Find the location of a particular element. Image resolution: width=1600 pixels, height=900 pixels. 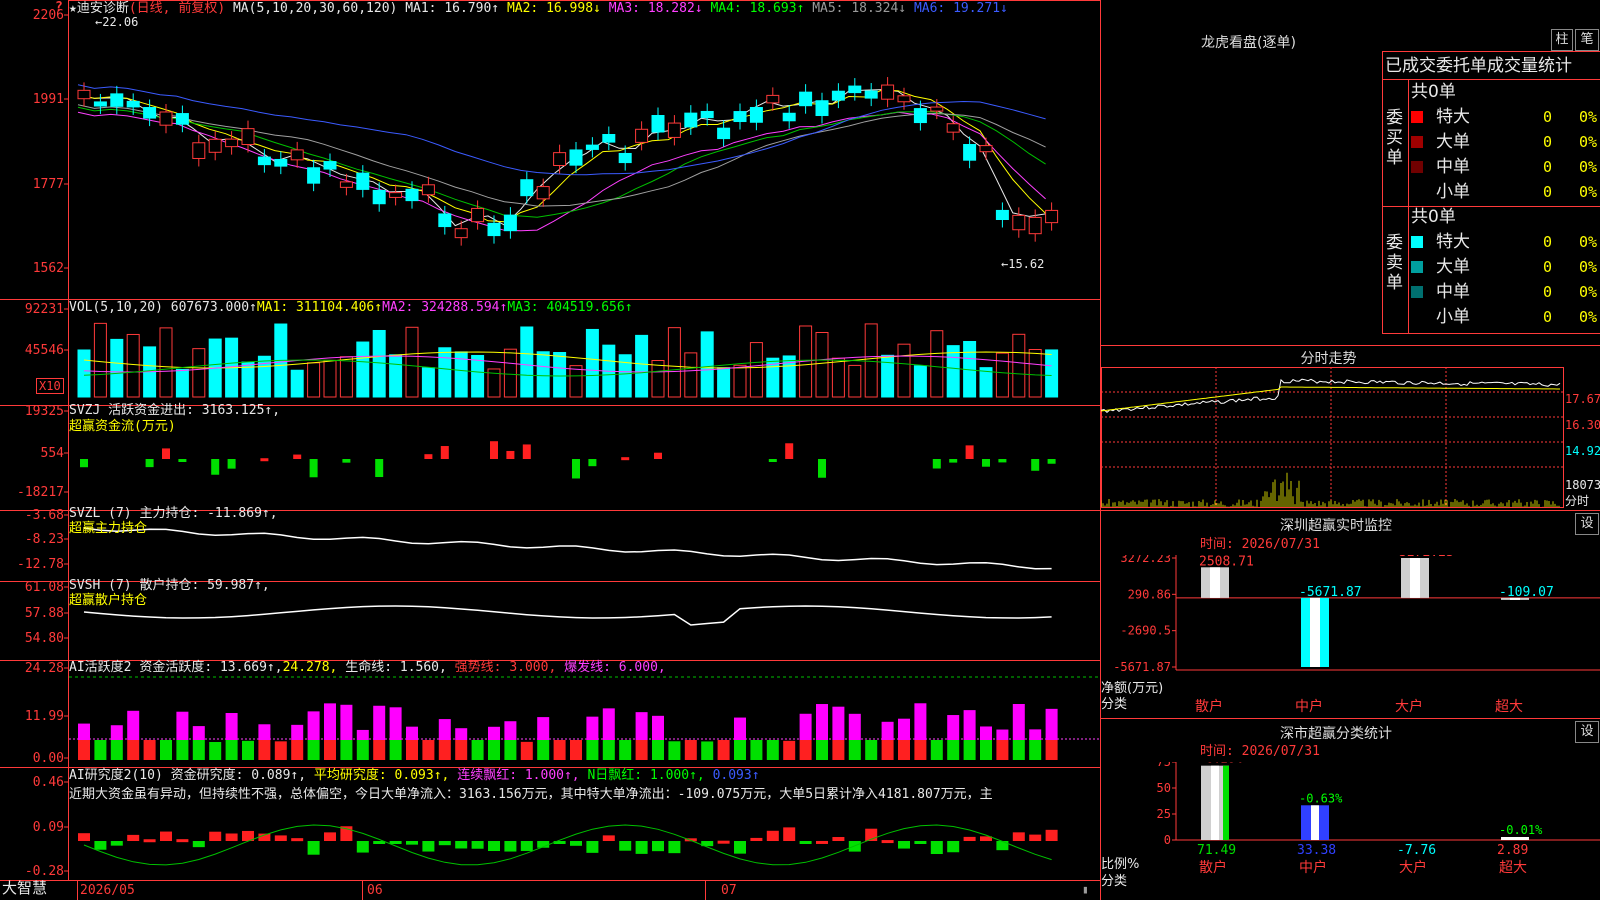

class-bar-highlight is located at coordinates (1515, 838).